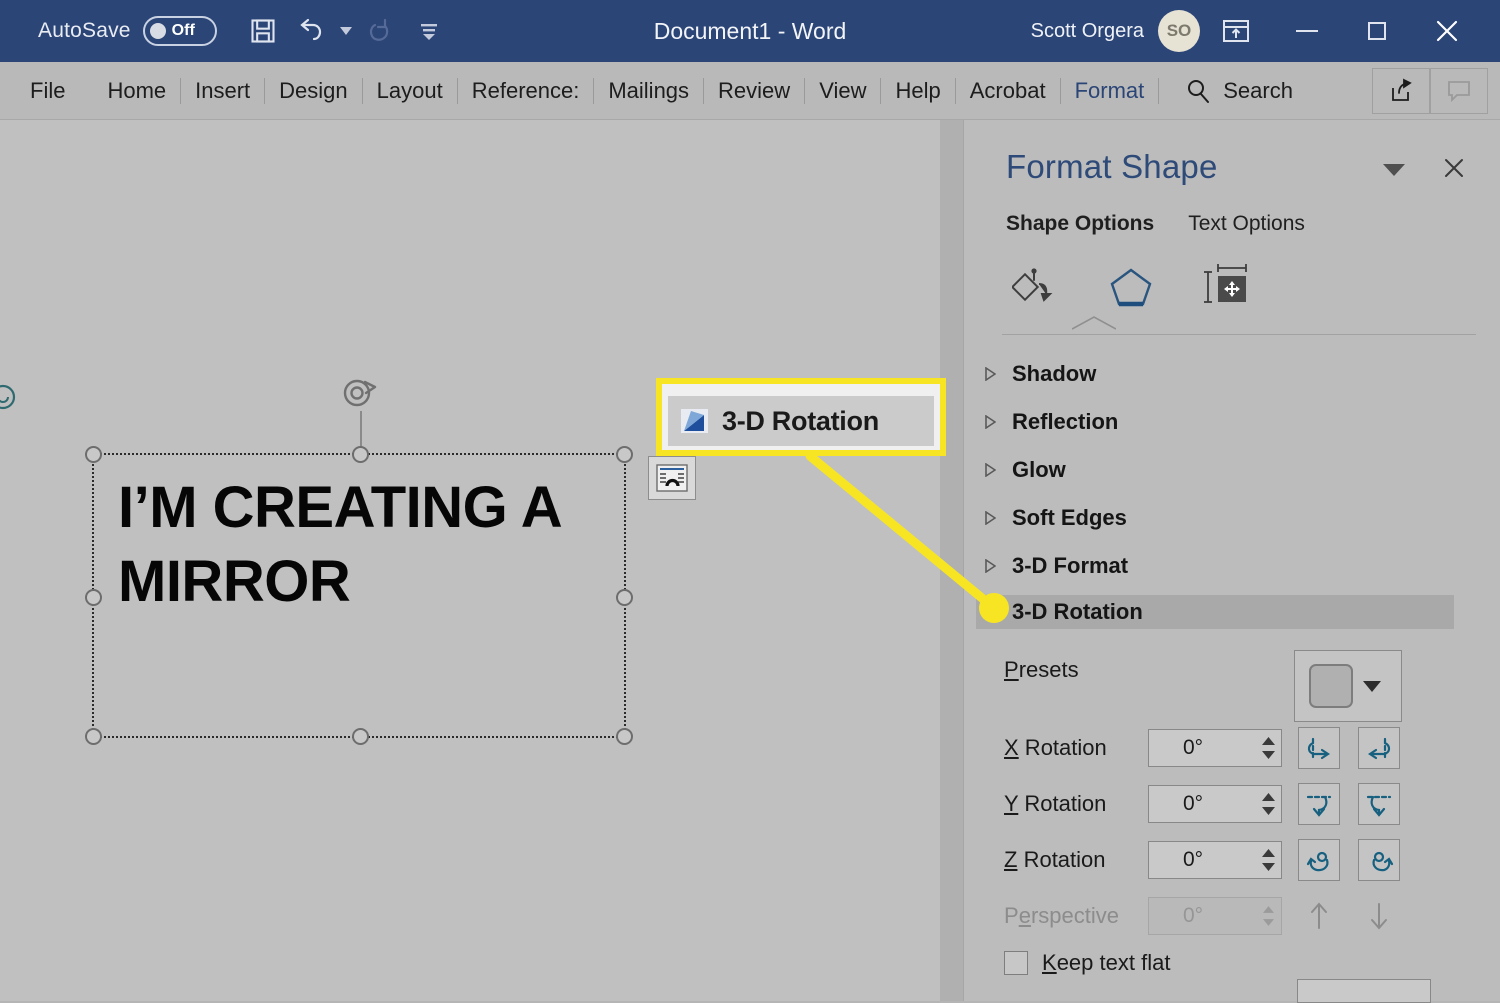 The image size is (1500, 1003). Describe the element at coordinates (1215, 748) in the screenshot. I see `x-rotation-input: 0°` at that location.